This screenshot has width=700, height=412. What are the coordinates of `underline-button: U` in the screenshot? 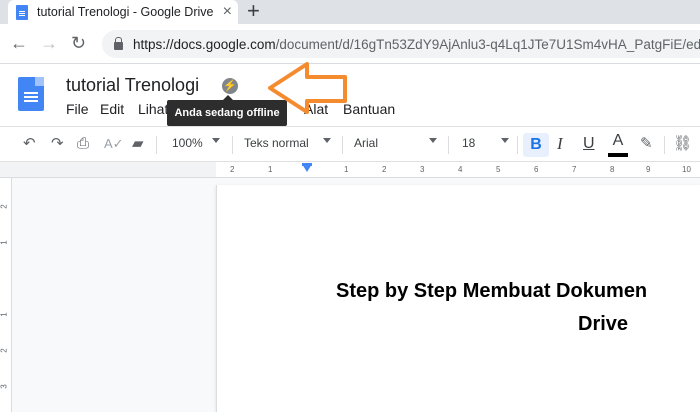 It's located at (589, 144).